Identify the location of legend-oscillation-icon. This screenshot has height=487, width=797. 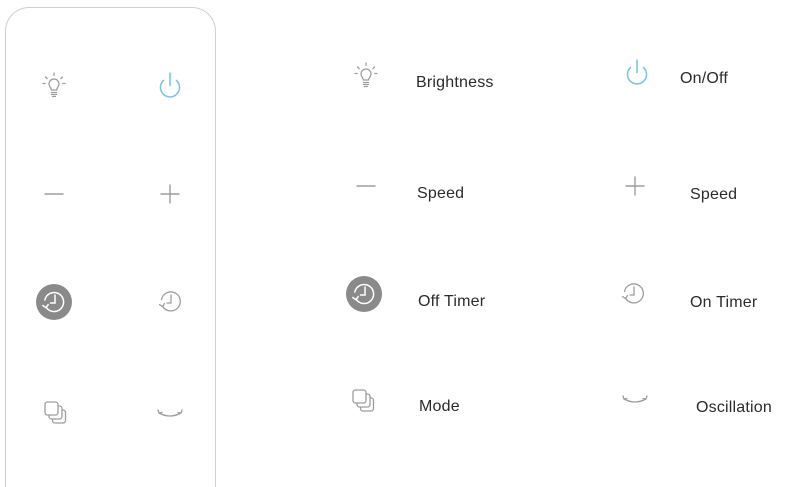
(635, 400).